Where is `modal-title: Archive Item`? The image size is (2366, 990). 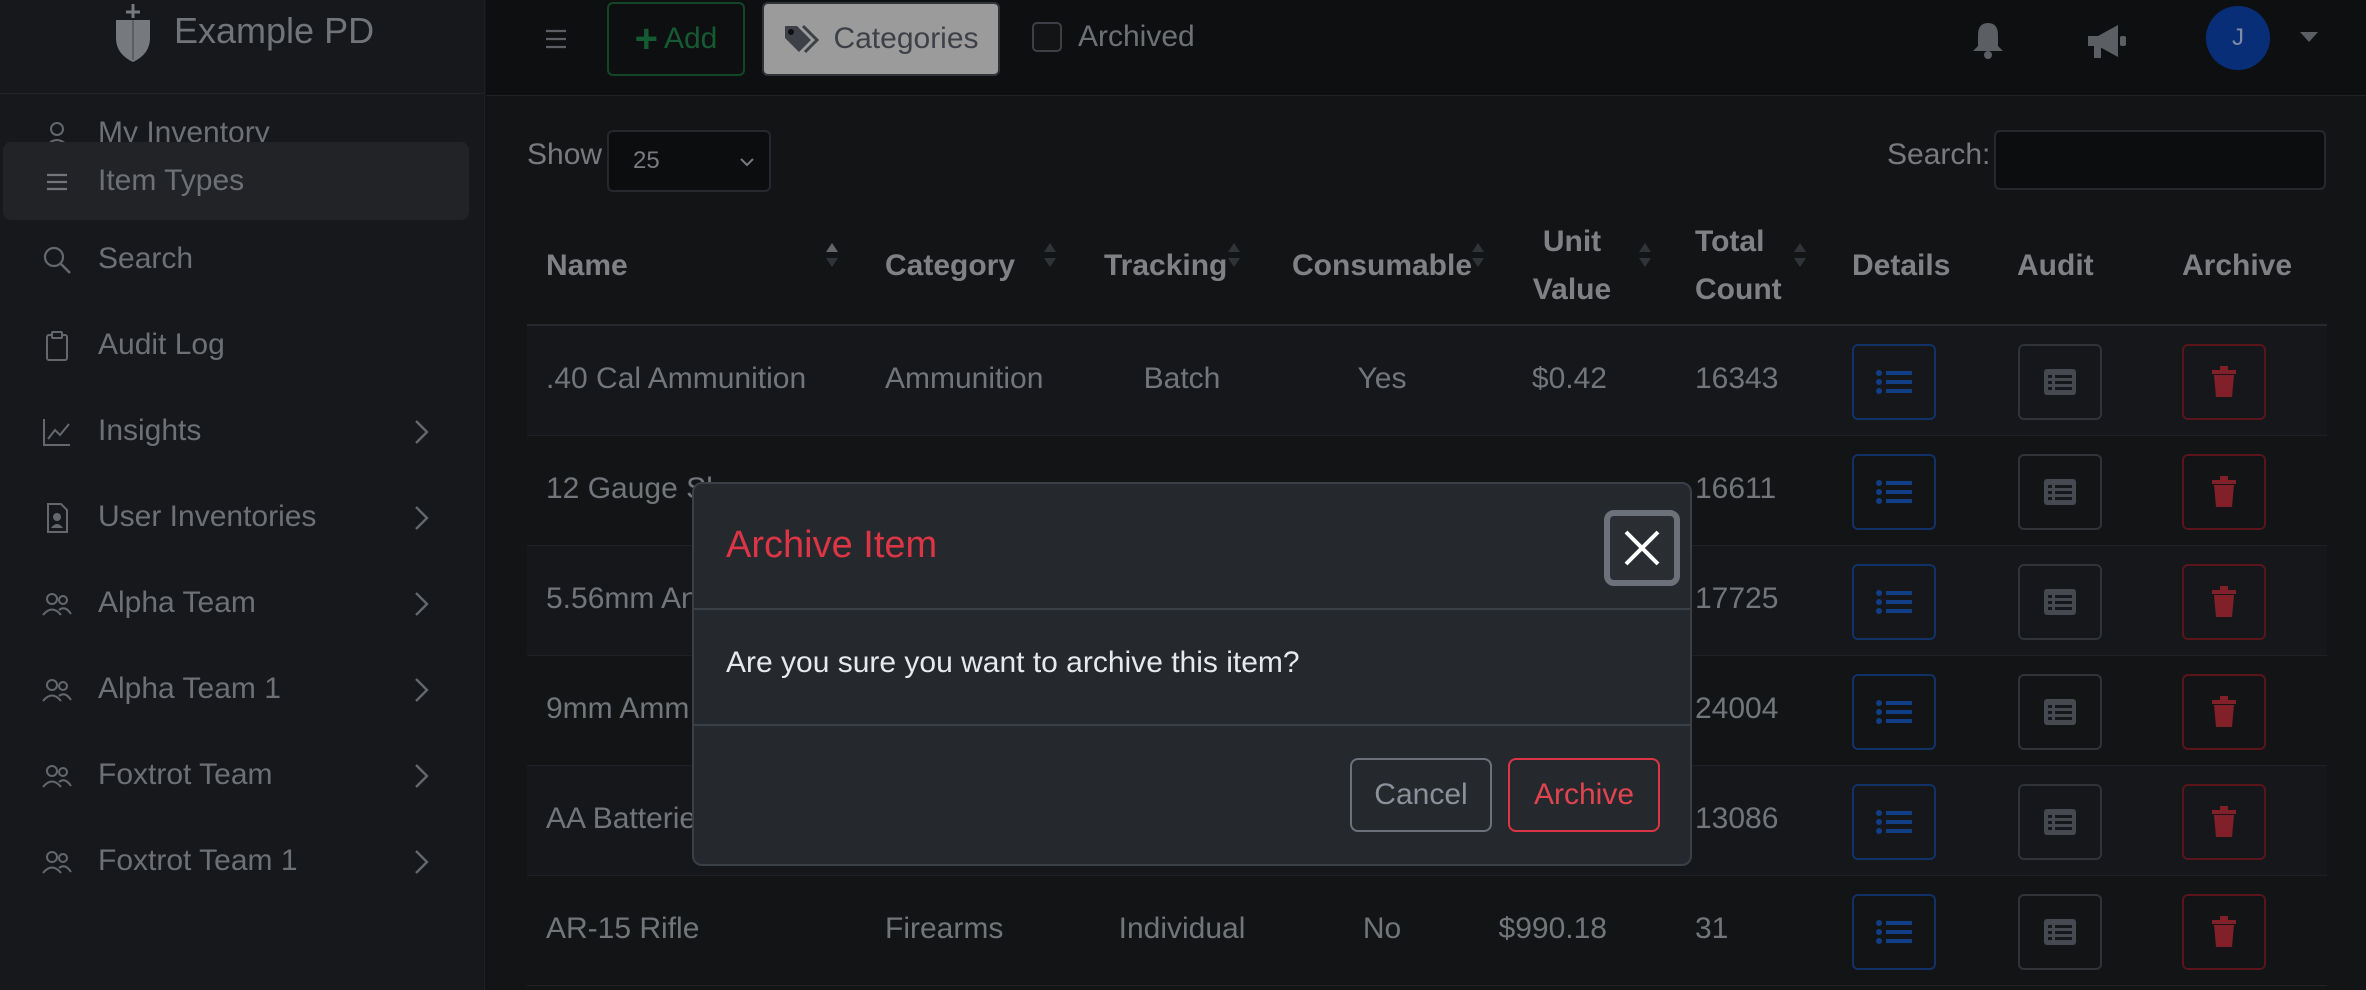 modal-title: Archive Item is located at coordinates (832, 545).